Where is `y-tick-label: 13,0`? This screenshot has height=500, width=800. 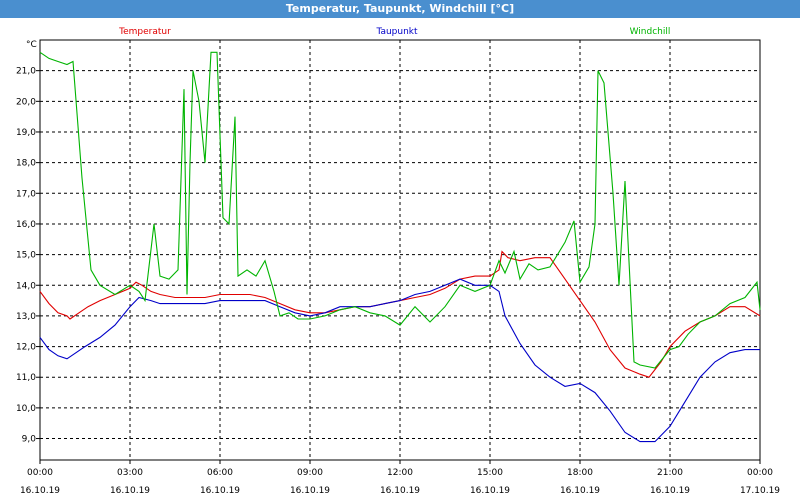
y-tick-label: 13,0 is located at coordinates (26, 317).